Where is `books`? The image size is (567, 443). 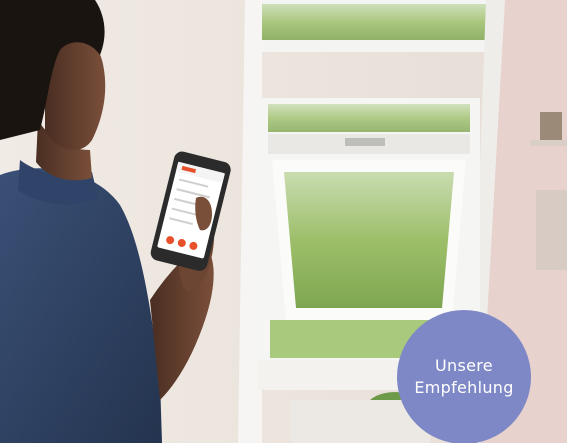
books is located at coordinates (551, 126).